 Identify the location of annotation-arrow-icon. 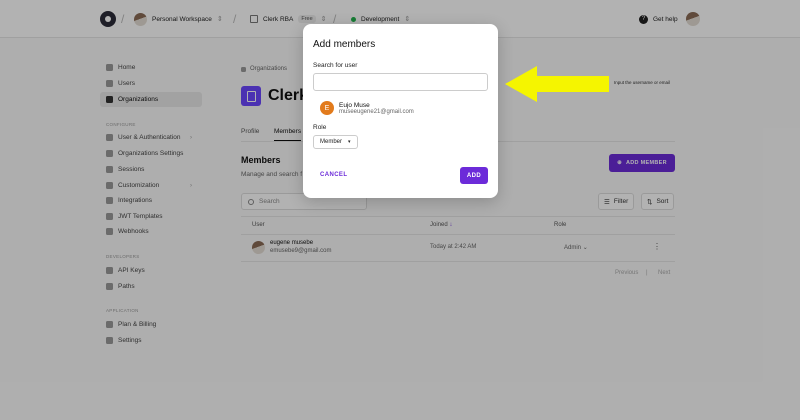
(557, 84).